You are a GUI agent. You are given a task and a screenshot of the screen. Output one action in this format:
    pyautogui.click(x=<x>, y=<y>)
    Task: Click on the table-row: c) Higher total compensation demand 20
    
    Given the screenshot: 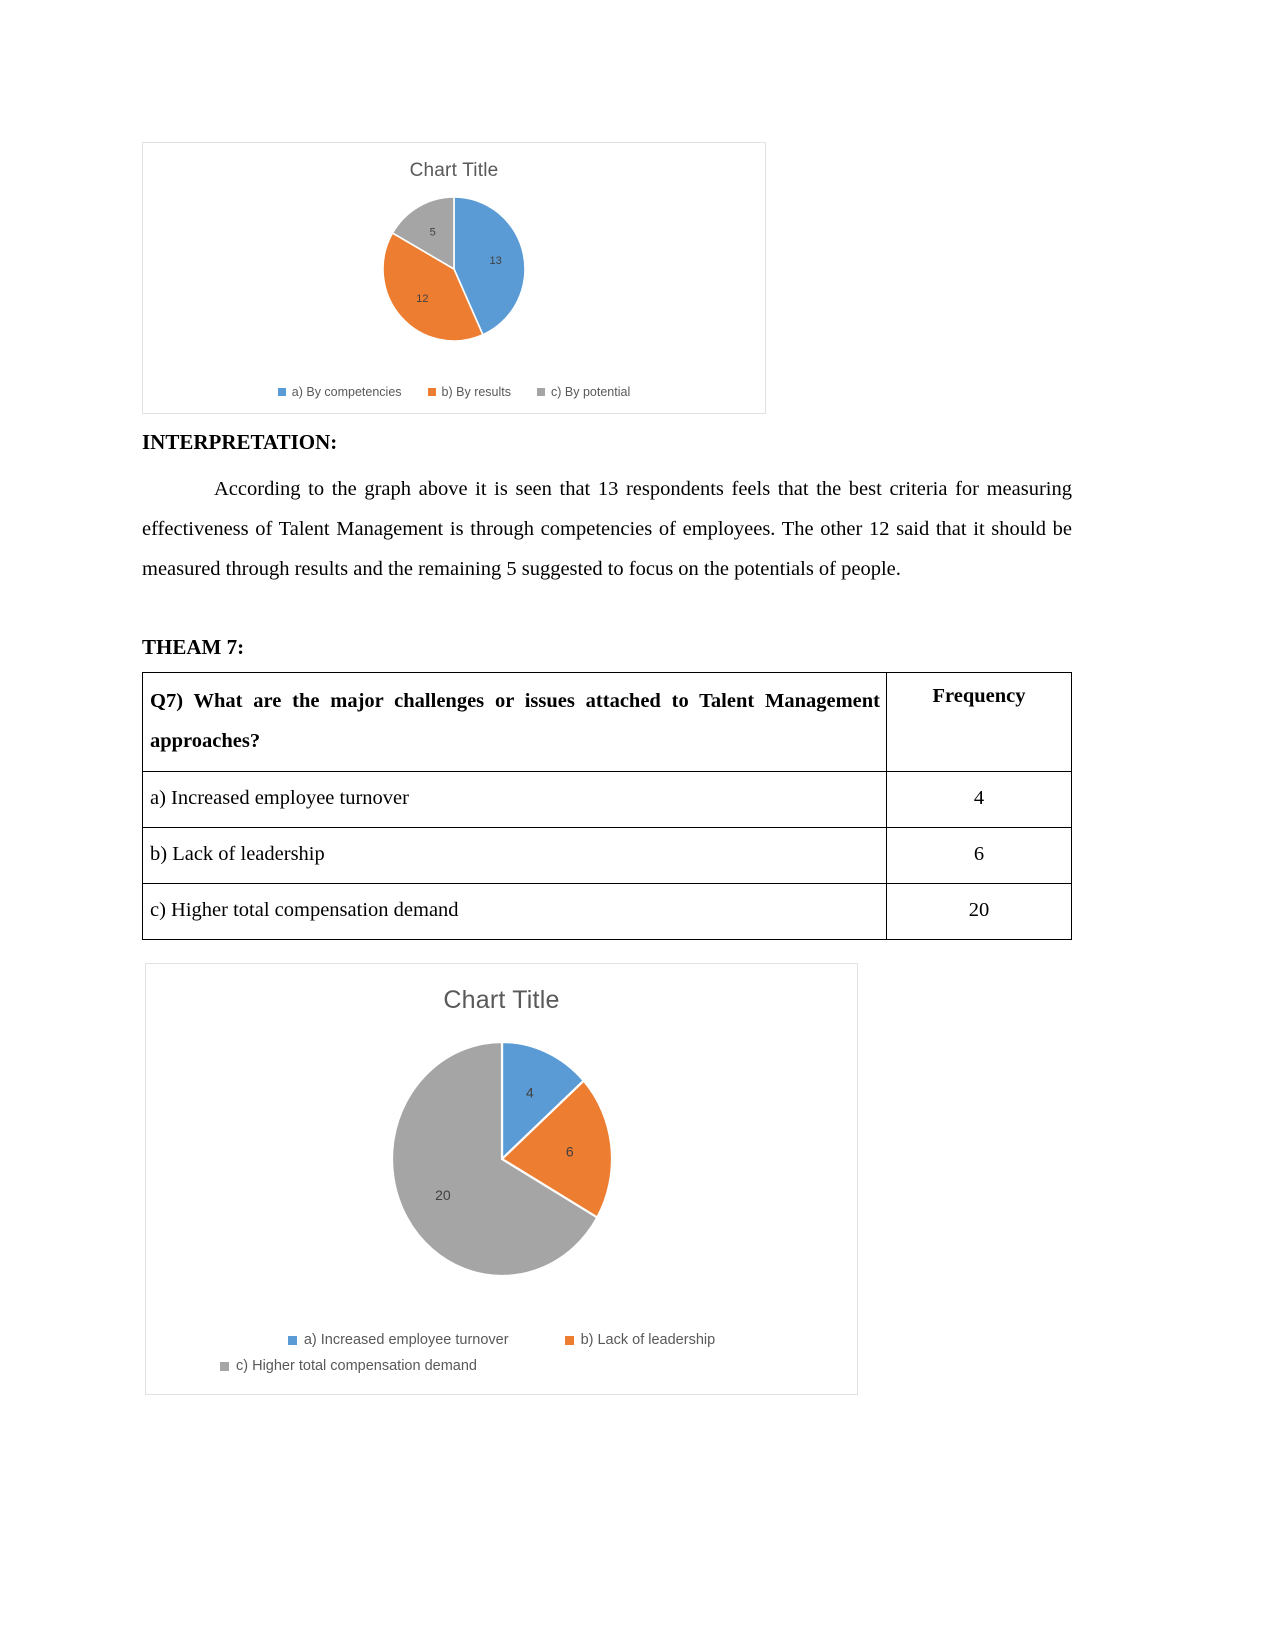 What is the action you would take?
    pyautogui.click(x=607, y=911)
    